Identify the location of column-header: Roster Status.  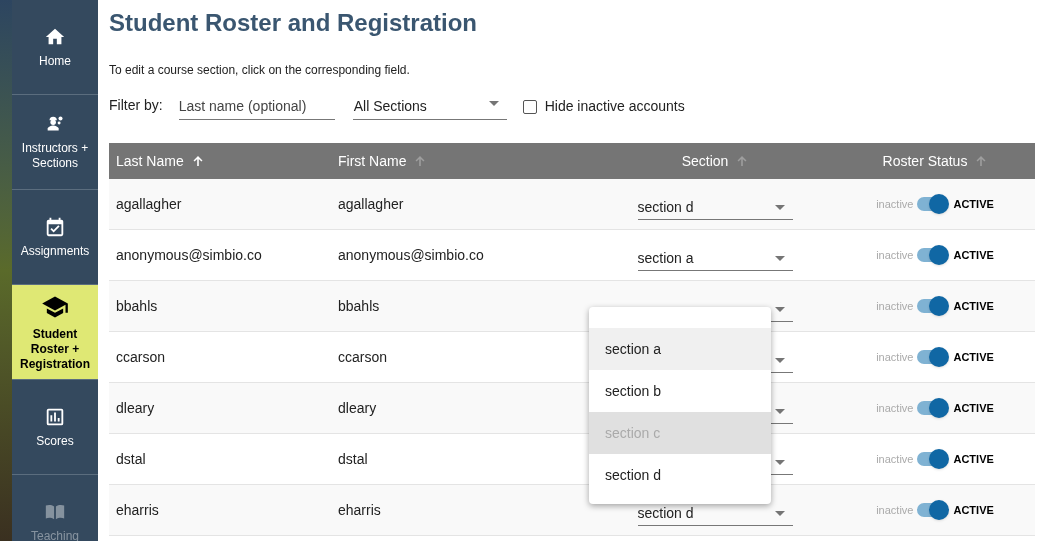
(930, 161).